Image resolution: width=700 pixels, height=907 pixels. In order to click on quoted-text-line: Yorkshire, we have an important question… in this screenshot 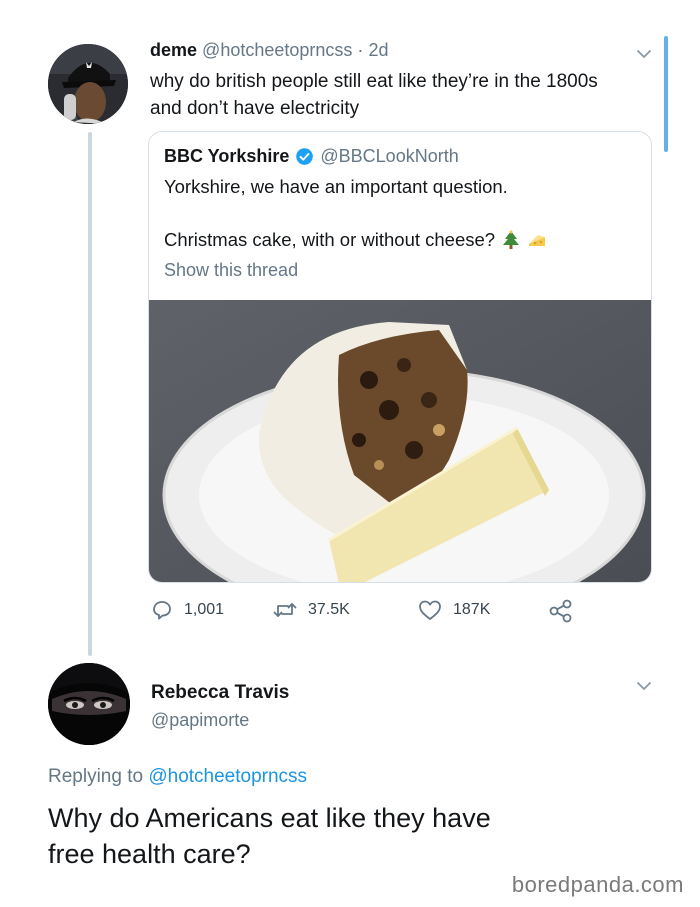, I will do `click(336, 186)`.